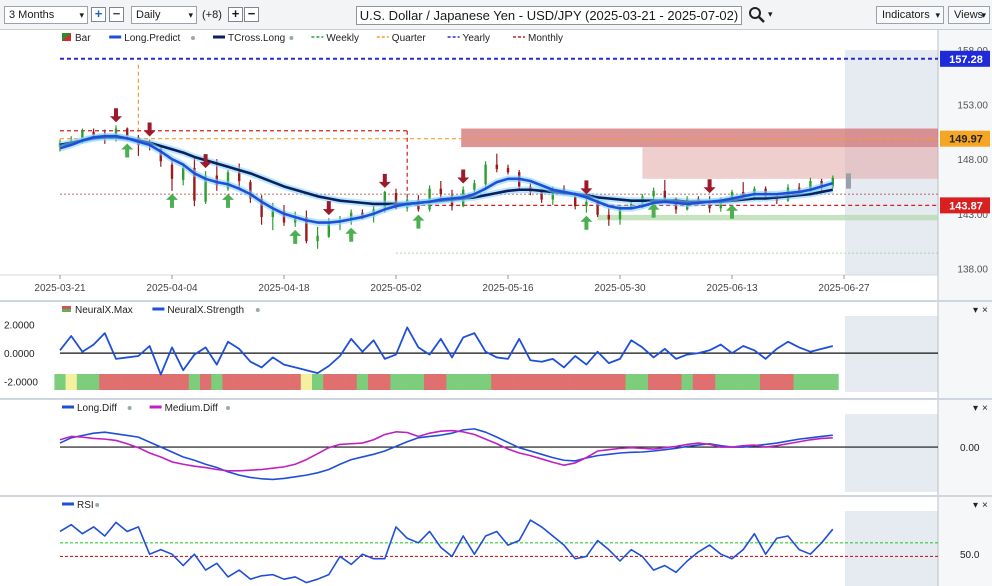  Describe the element at coordinates (906, 15) in the screenshot. I see `indicators-button-label: Indicators` at that location.